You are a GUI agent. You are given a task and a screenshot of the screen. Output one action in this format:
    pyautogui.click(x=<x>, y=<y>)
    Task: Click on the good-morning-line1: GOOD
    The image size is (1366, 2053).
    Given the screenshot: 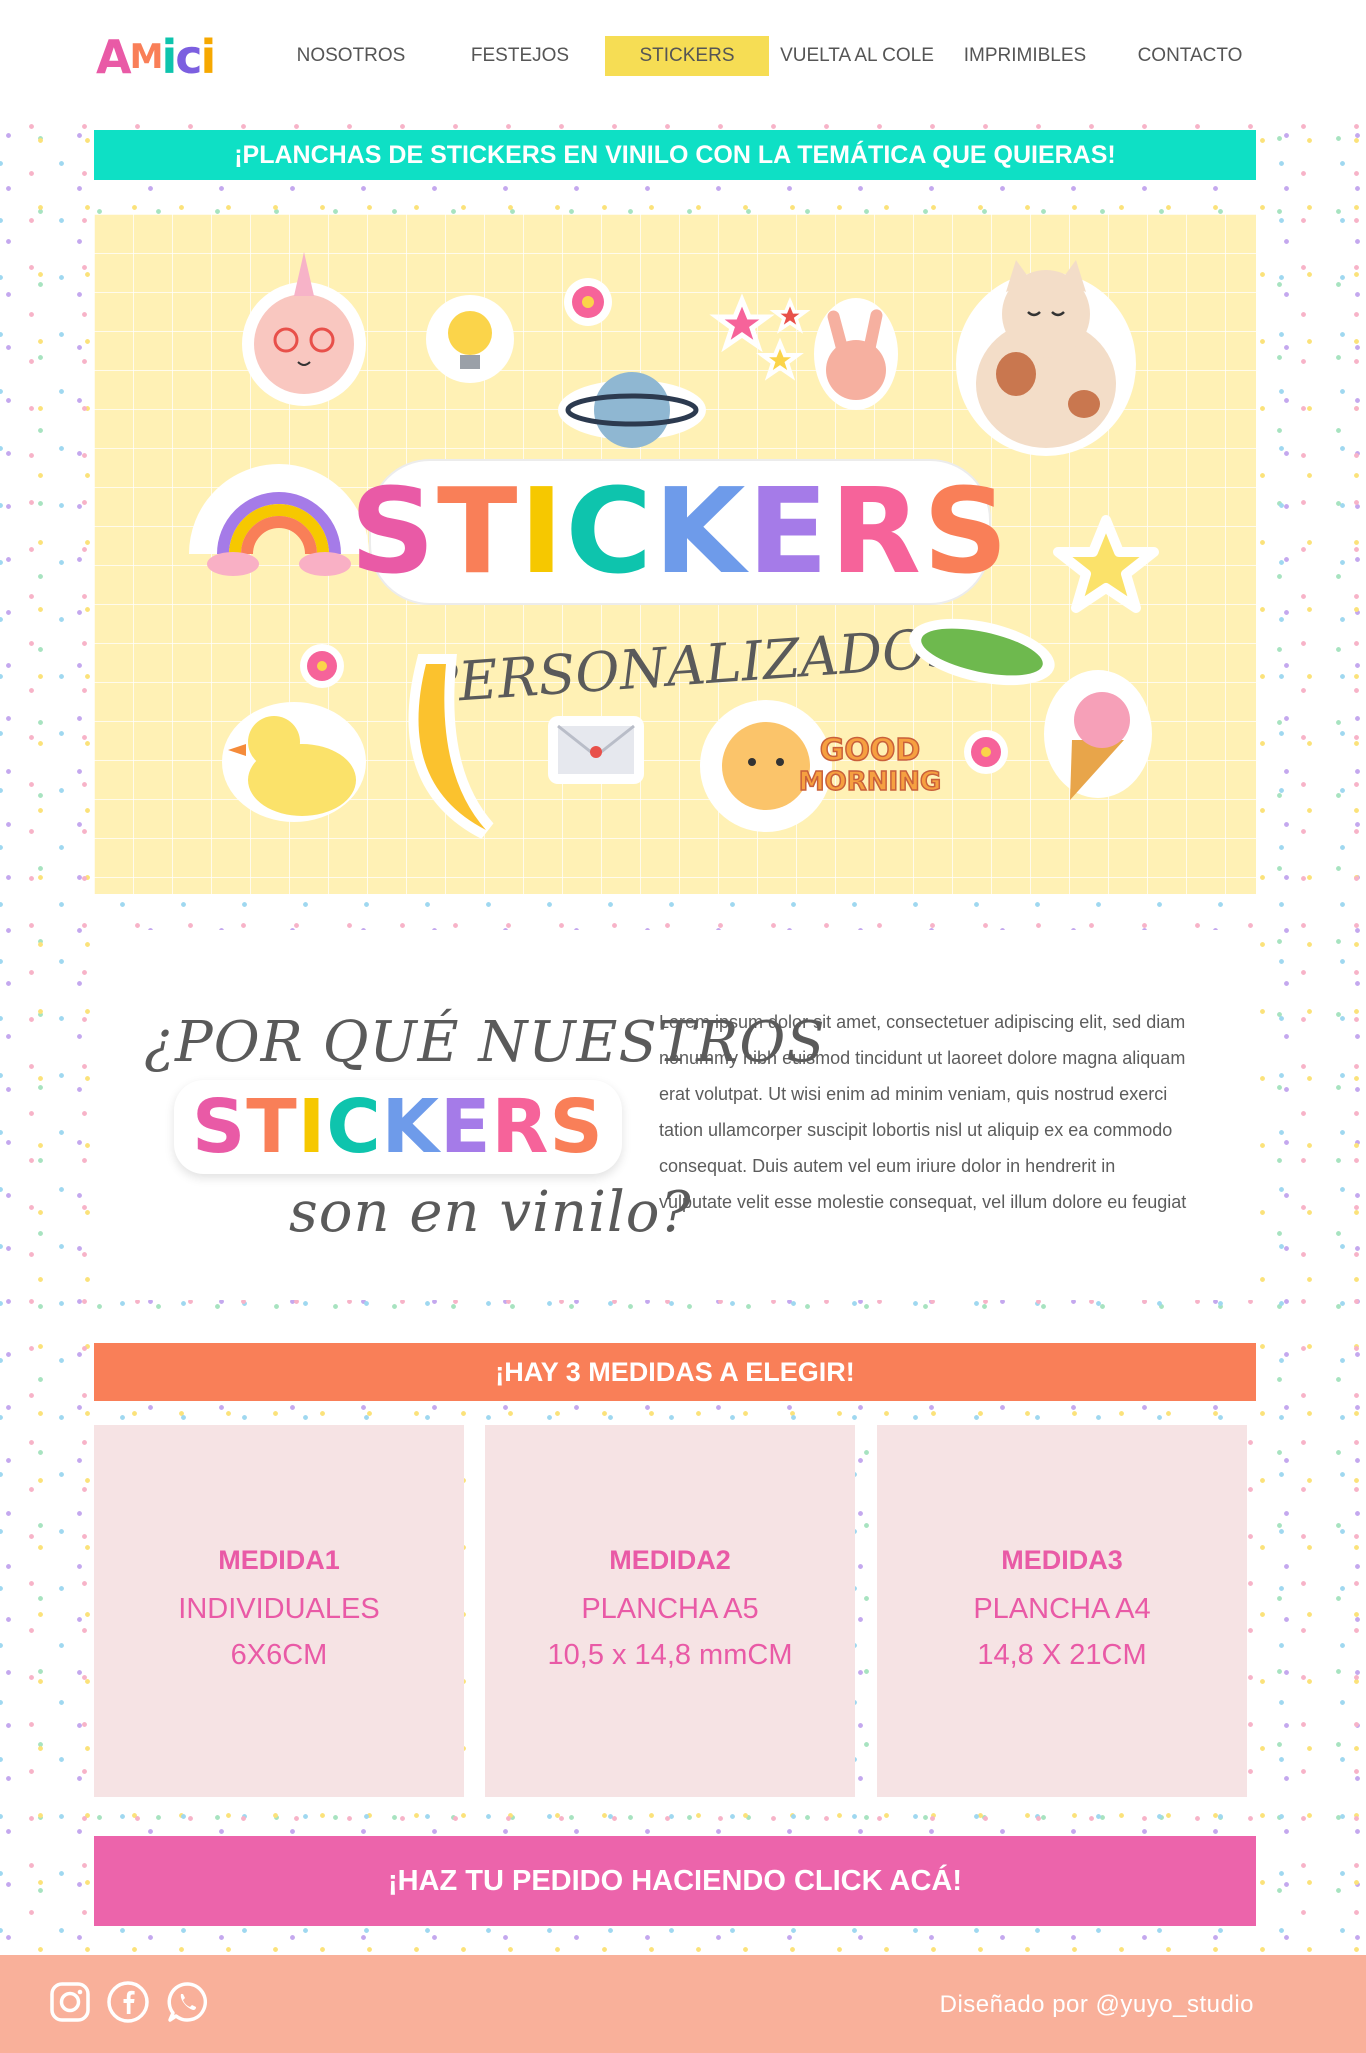 What is the action you would take?
    pyautogui.click(x=870, y=750)
    